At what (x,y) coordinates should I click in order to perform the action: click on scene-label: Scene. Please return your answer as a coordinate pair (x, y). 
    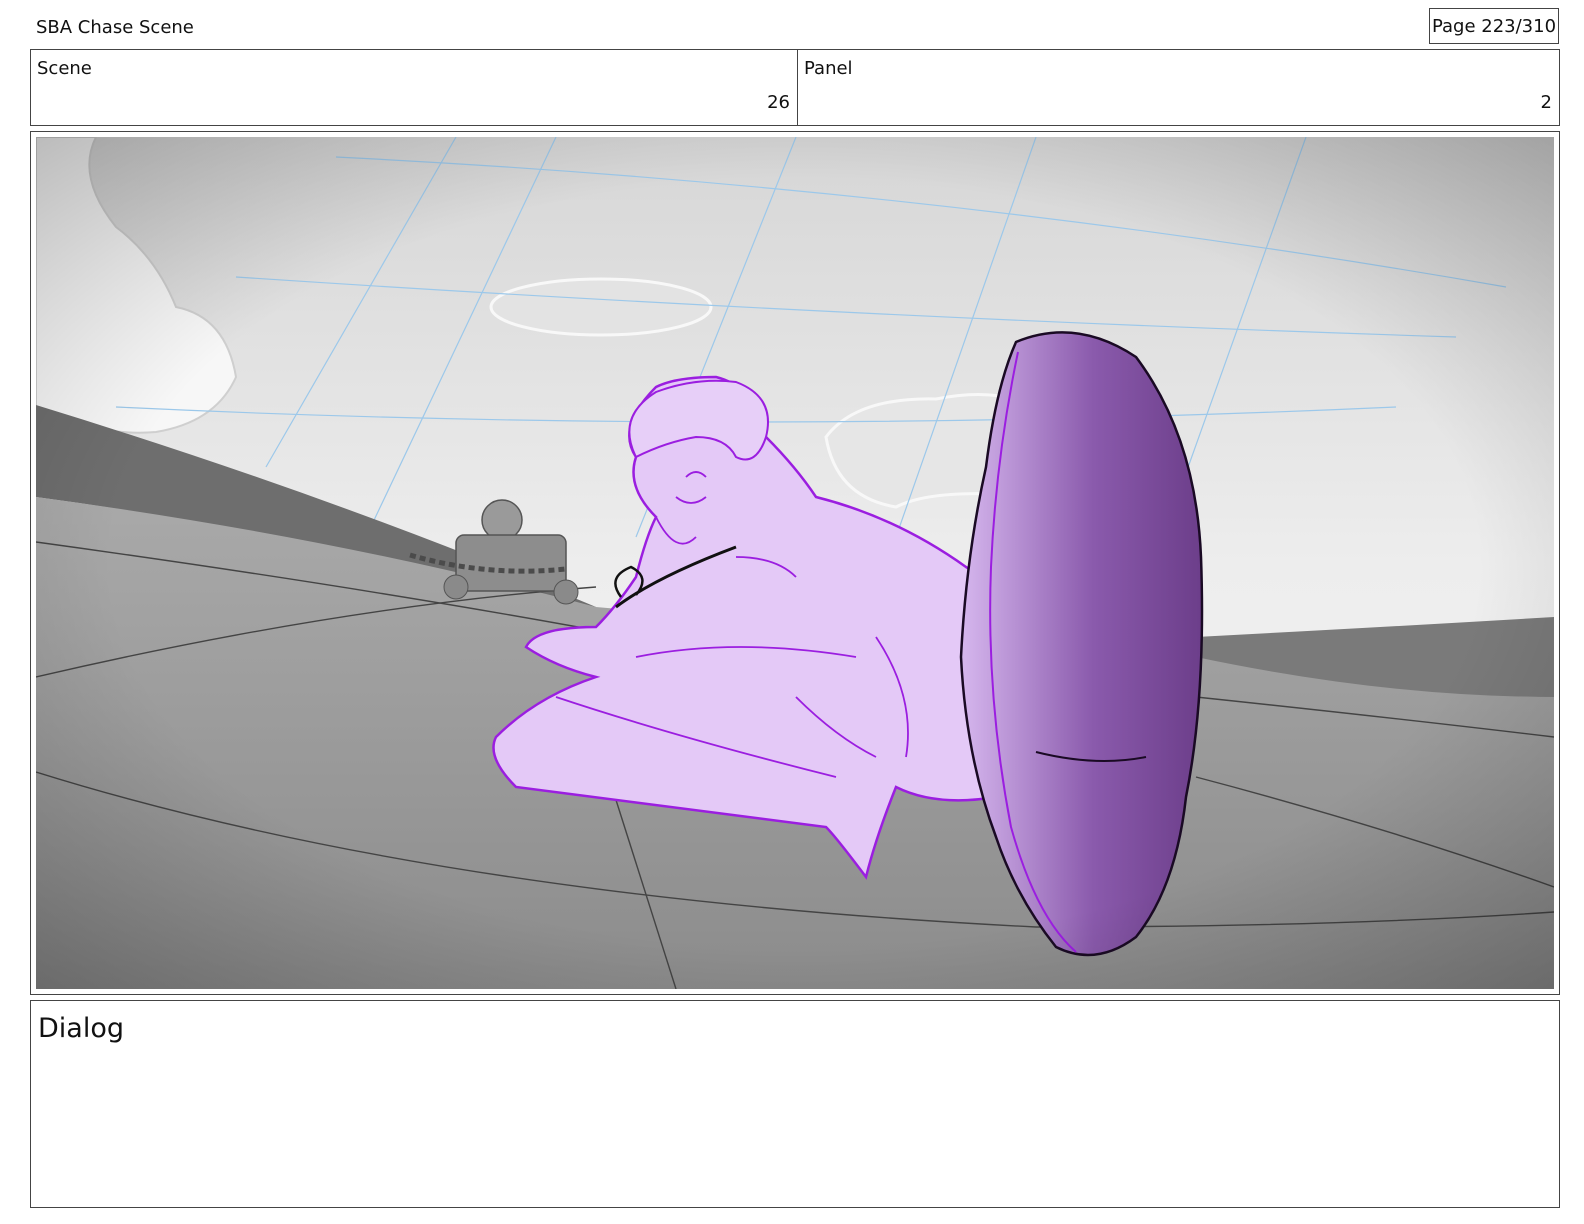
    Looking at the image, I should click on (64, 68).